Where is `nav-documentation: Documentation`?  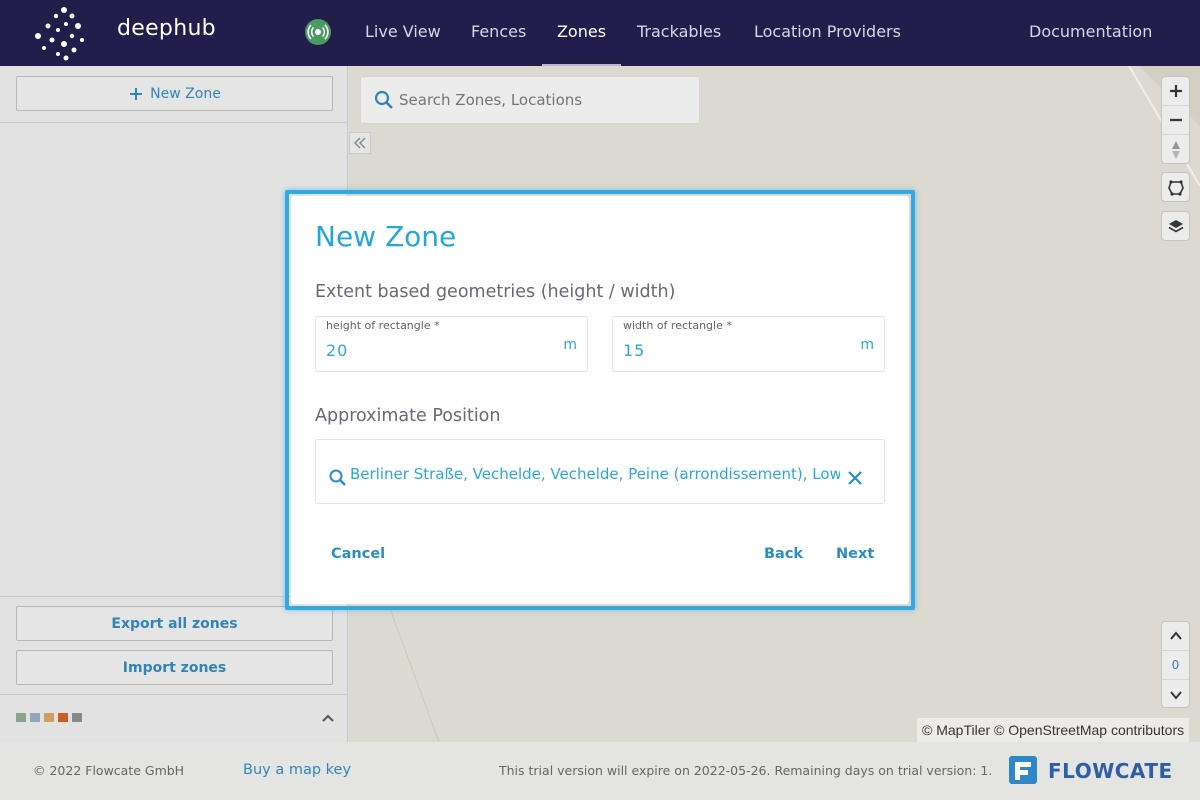 nav-documentation: Documentation is located at coordinates (1090, 33).